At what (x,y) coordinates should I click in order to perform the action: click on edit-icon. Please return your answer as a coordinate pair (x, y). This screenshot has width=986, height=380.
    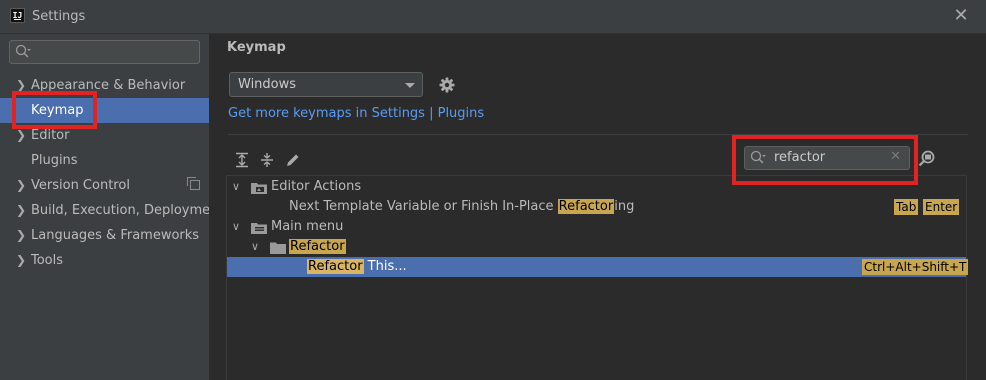
    Looking at the image, I should click on (293, 160).